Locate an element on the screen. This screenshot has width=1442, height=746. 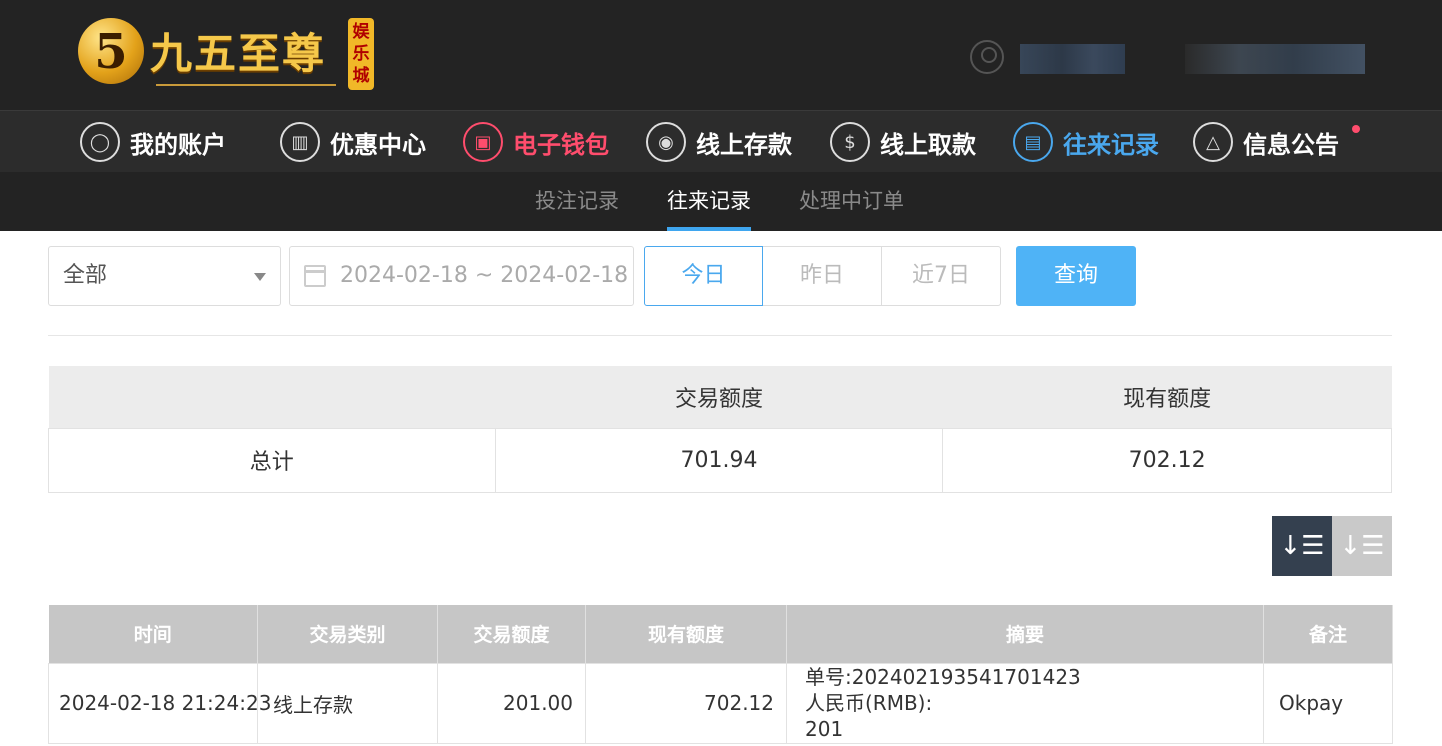
cell-note: Okpay is located at coordinates (1328, 703).